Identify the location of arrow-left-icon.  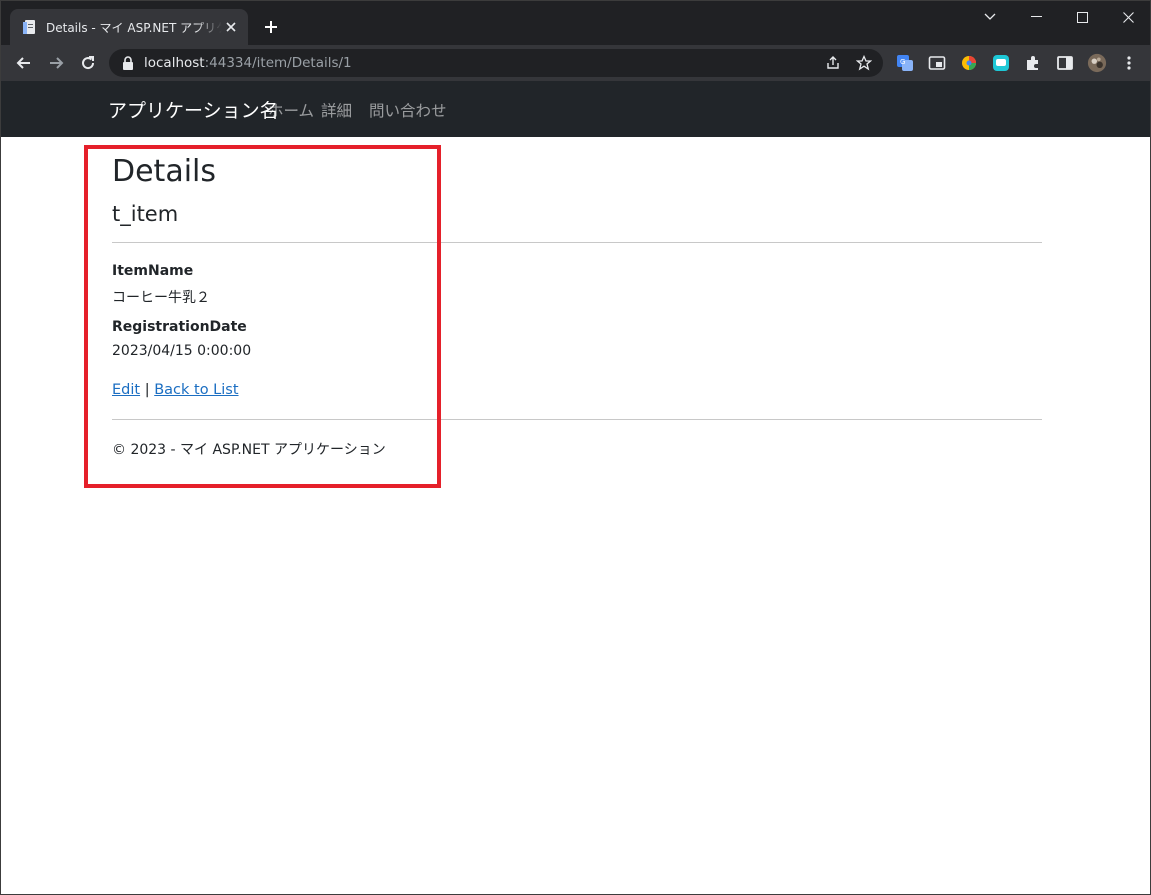
(23, 63).